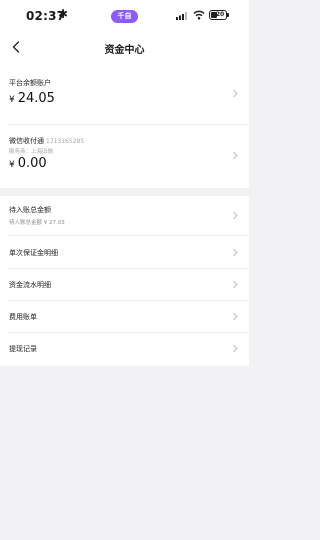 This screenshot has width=320, height=540. I want to click on battery-tip, so click(228, 15).